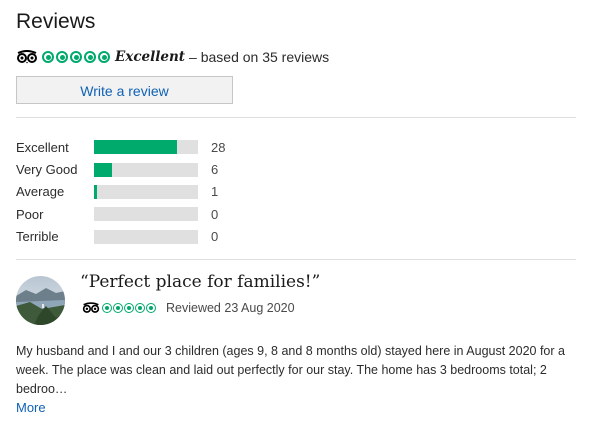  I want to click on rating-filter-label: Average, so click(40, 192).